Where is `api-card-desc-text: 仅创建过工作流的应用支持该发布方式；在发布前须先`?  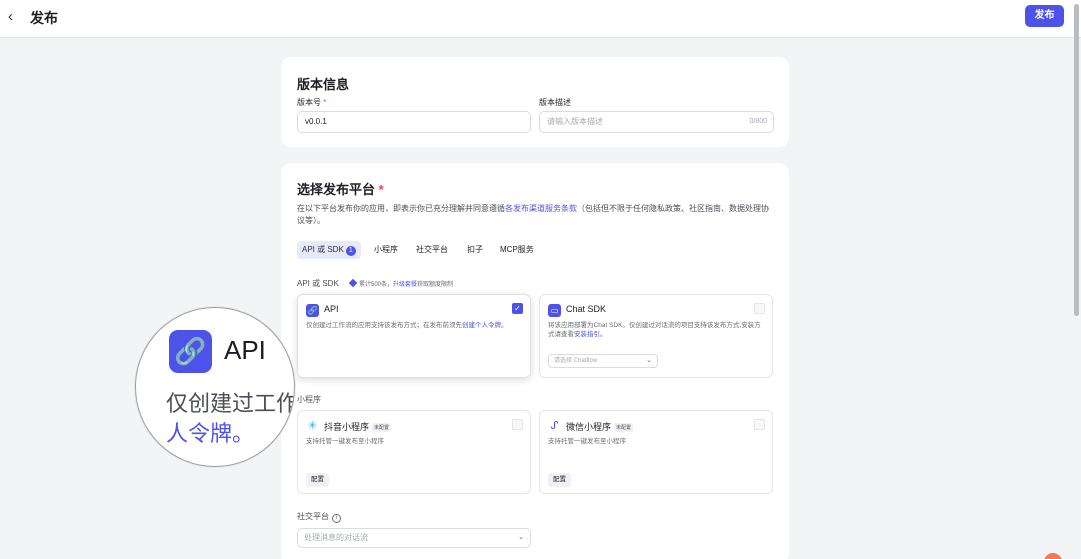
api-card-desc-text: 仅创建过工作流的应用支持该发布方式；在发布前须先 is located at coordinates (384, 325).